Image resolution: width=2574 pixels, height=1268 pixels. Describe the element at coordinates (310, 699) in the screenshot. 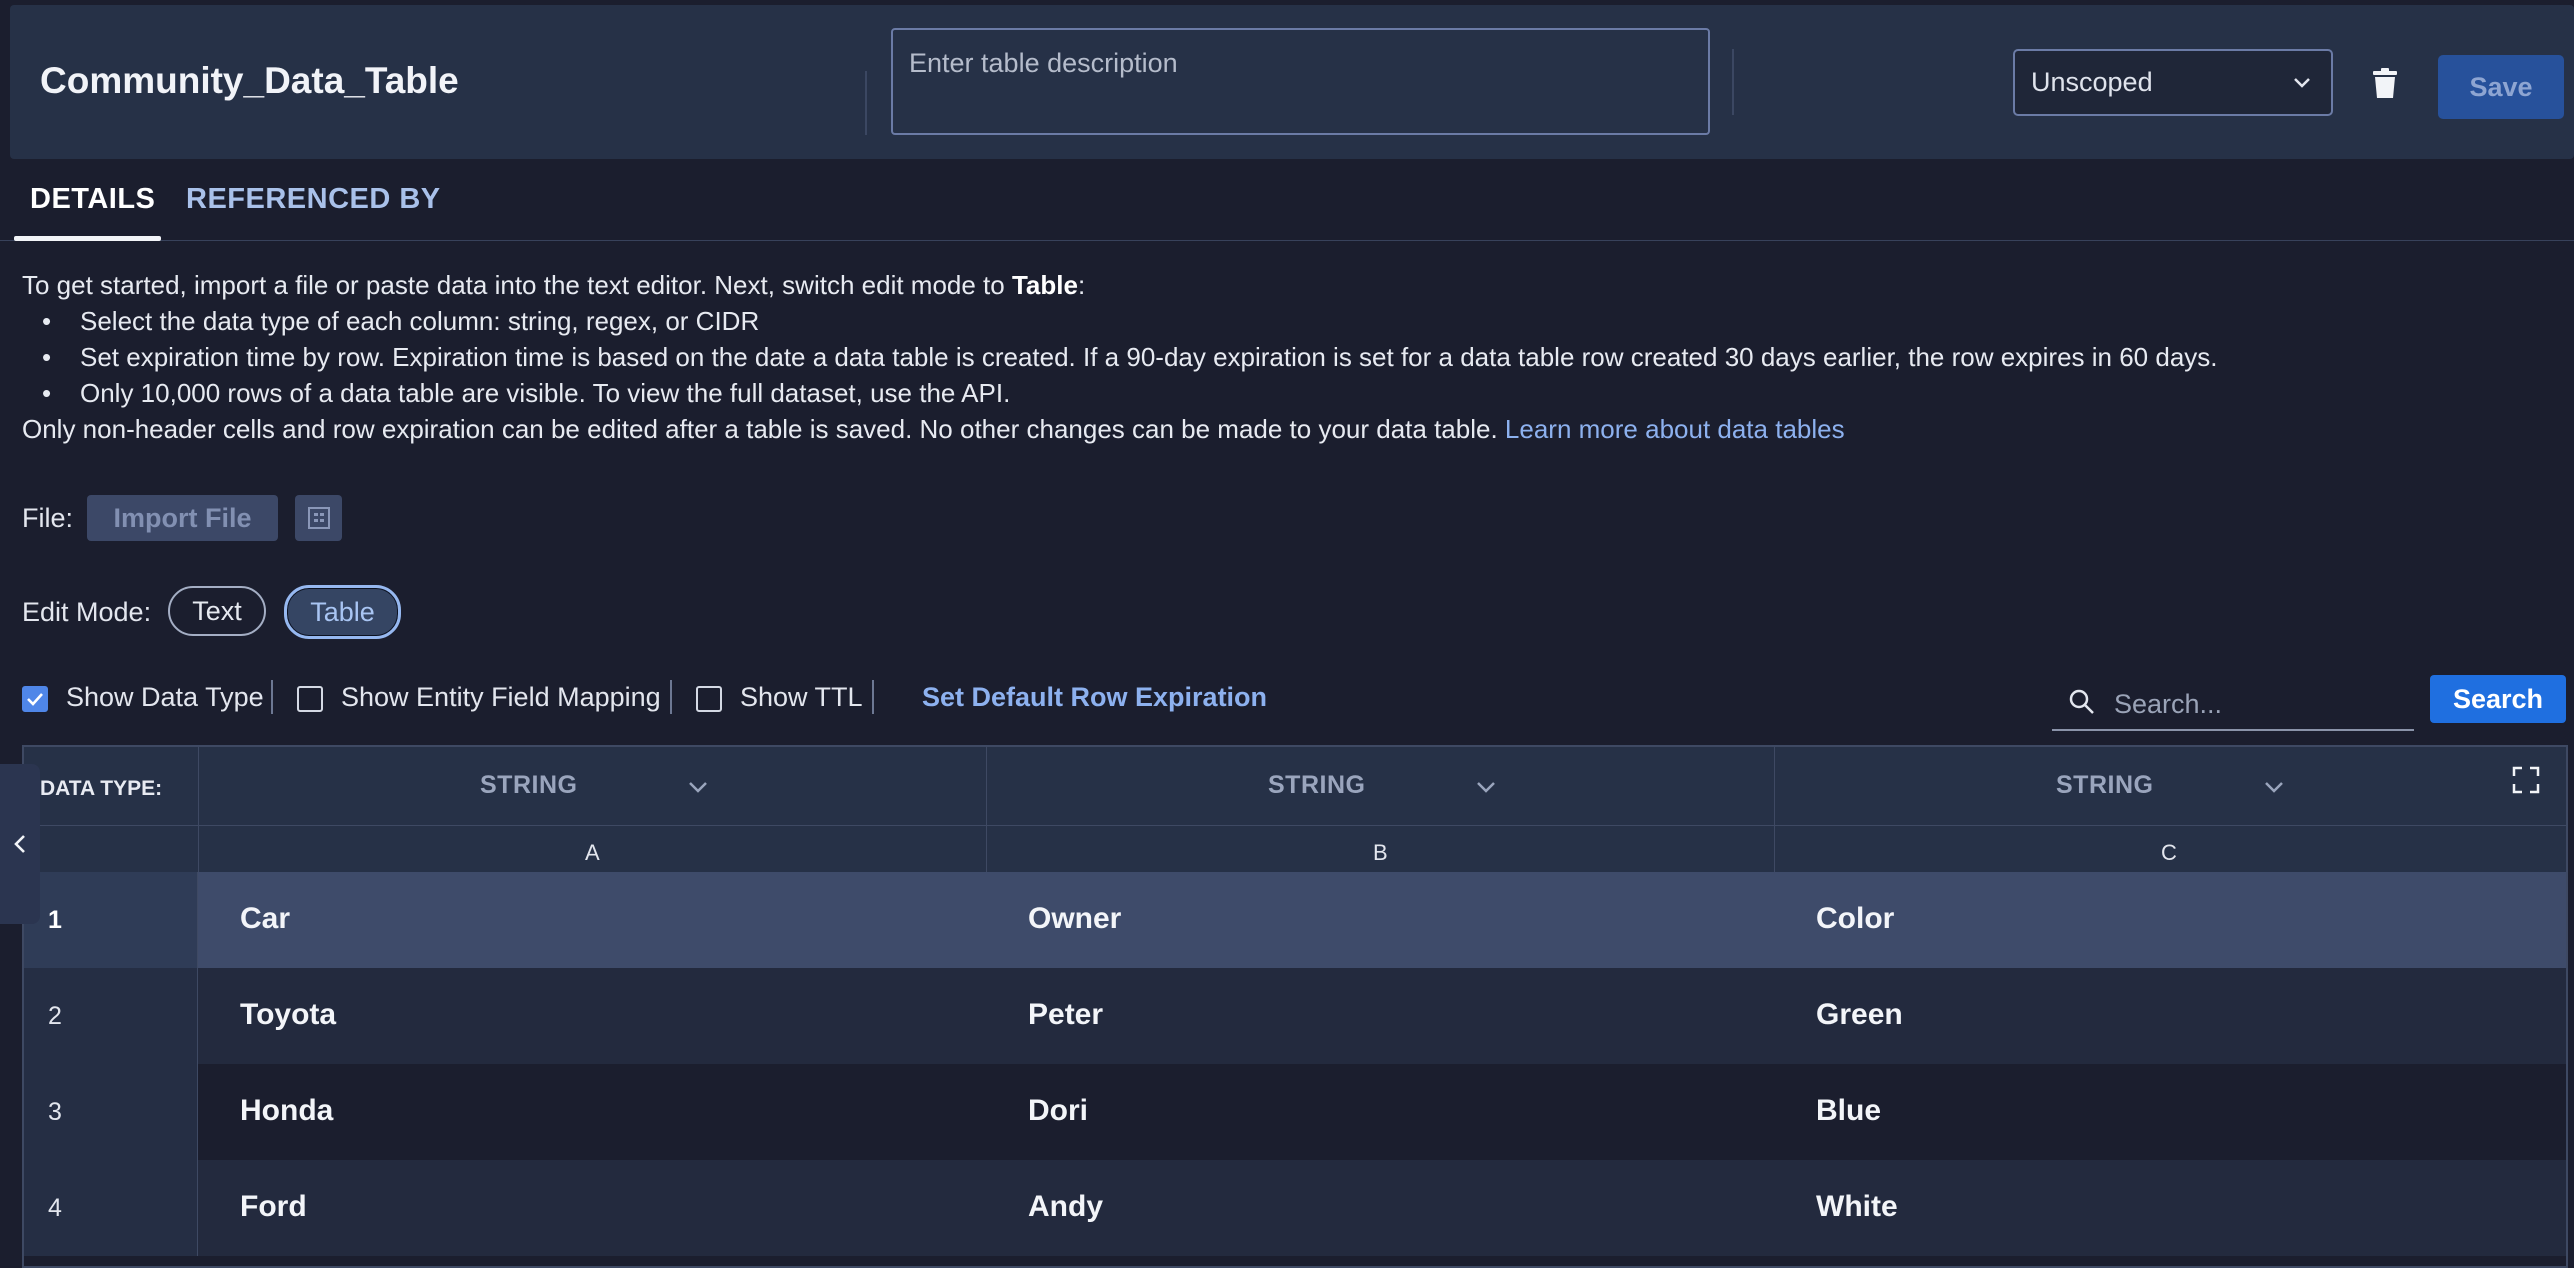

I see `show-entity-field-mapping-checkbox` at that location.